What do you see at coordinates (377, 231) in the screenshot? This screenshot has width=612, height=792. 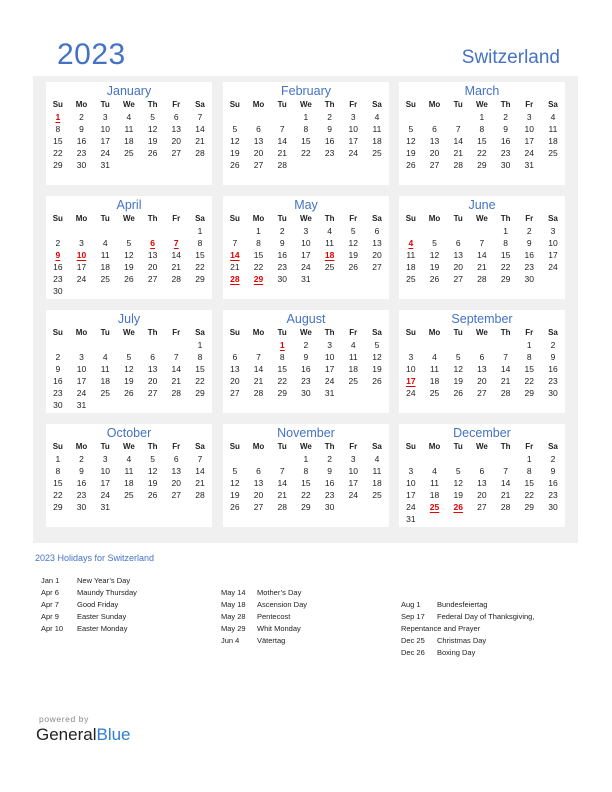 I see `day-cell: 6` at bounding box center [377, 231].